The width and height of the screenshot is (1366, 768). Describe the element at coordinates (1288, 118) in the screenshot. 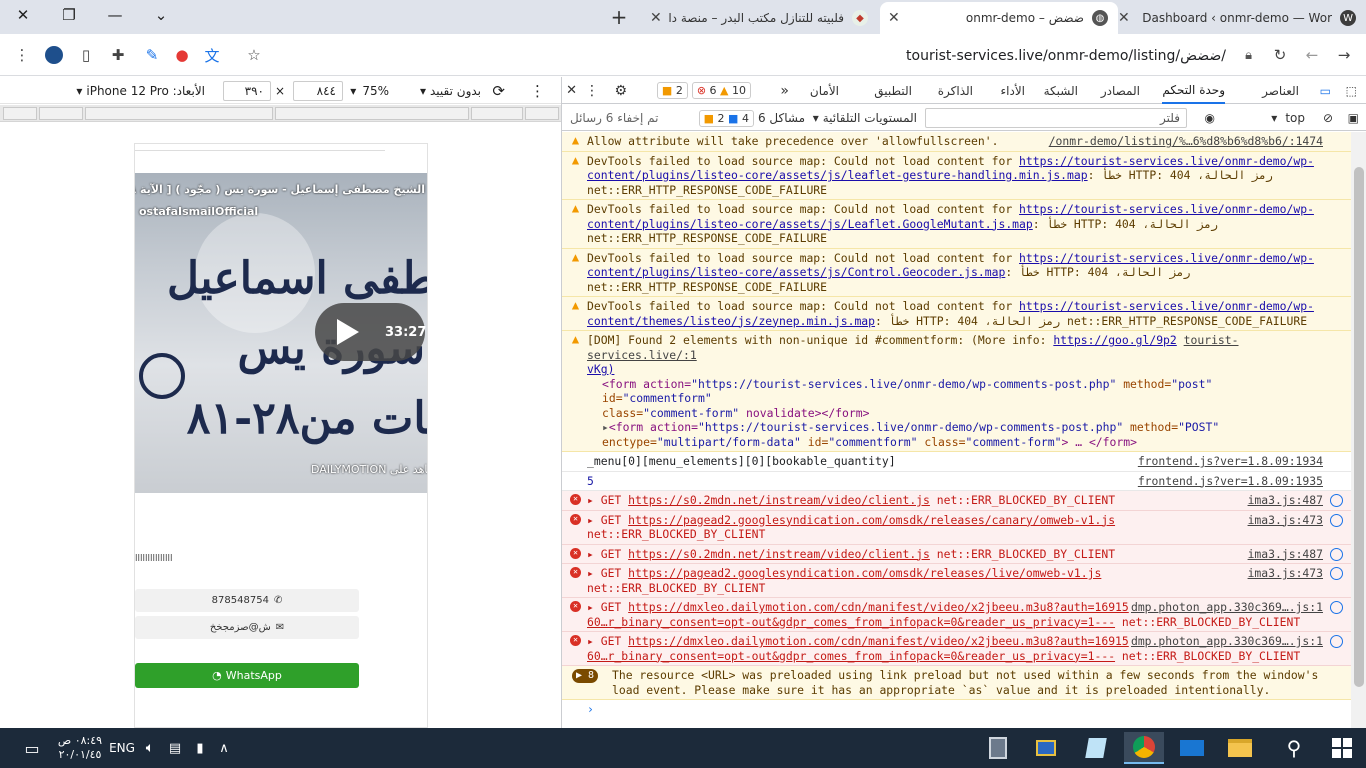

I see `context-select: top ▾` at that location.